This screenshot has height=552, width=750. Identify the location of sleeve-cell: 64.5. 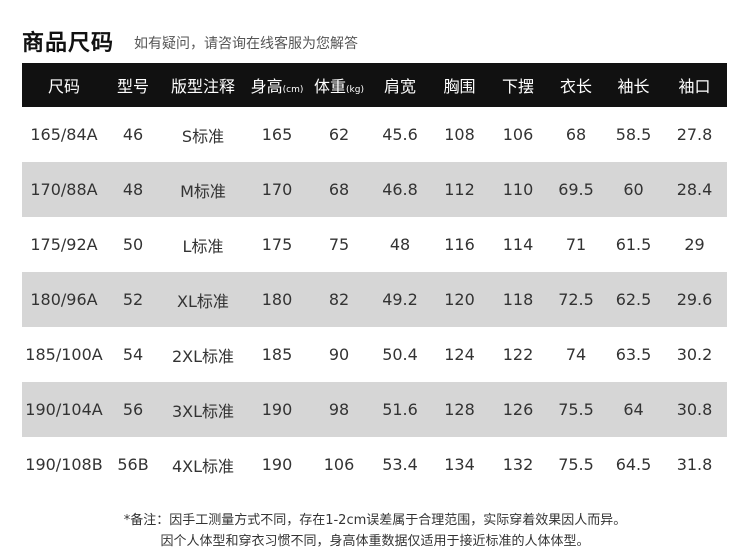
(633, 464).